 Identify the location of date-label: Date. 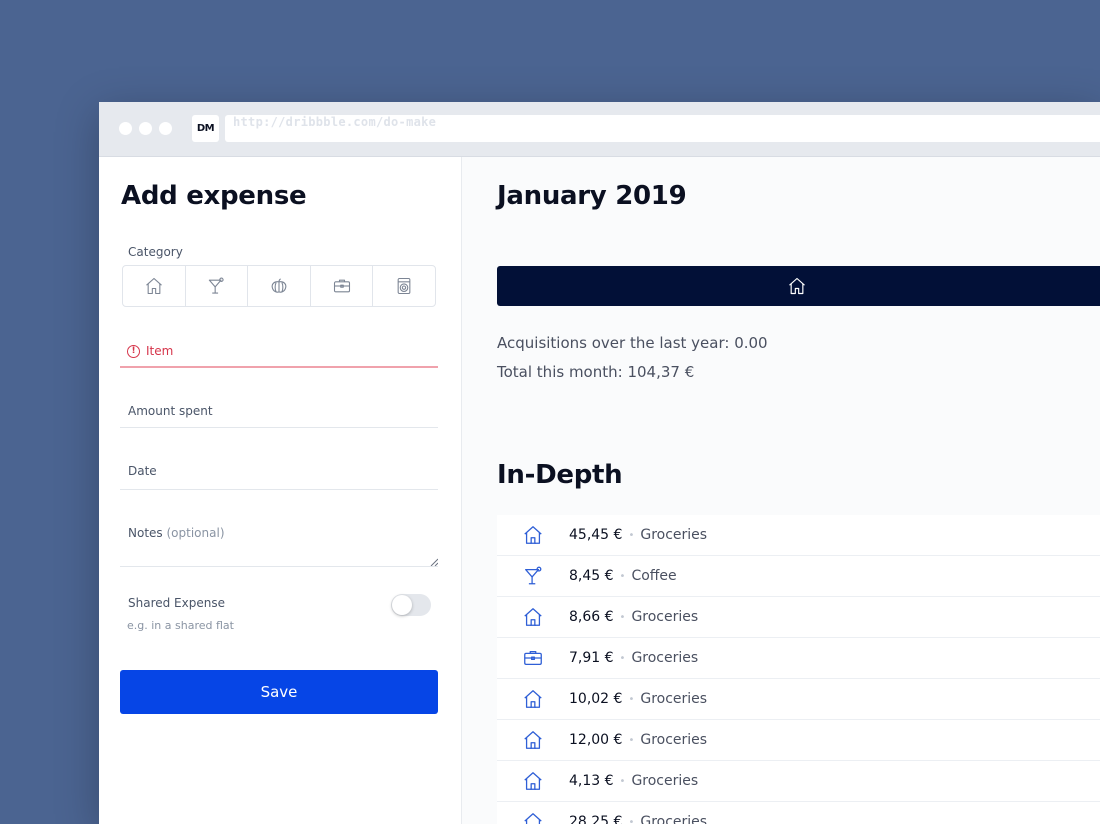
(142, 471).